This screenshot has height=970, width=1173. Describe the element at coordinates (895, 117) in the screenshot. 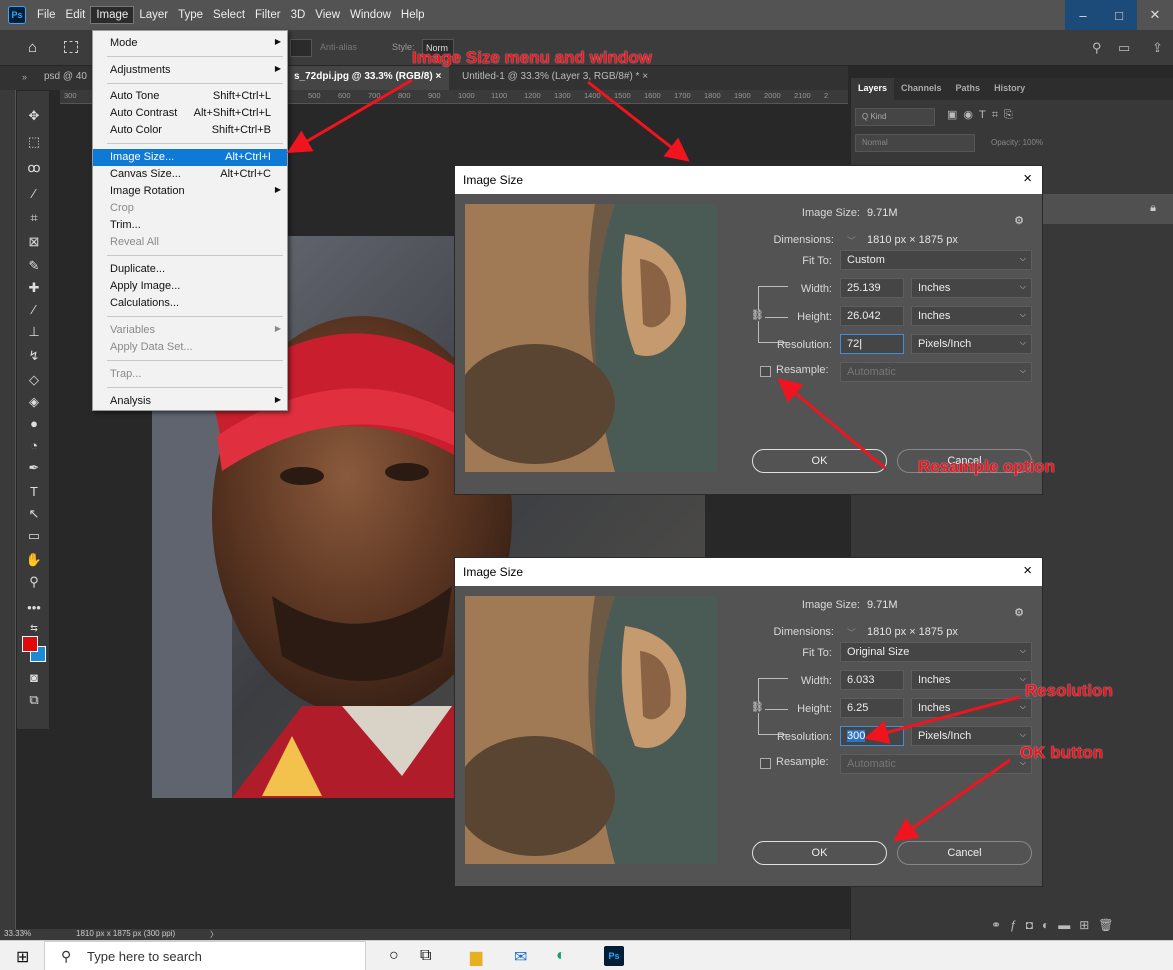

I see `layer-kind-filter: Q Kind` at that location.